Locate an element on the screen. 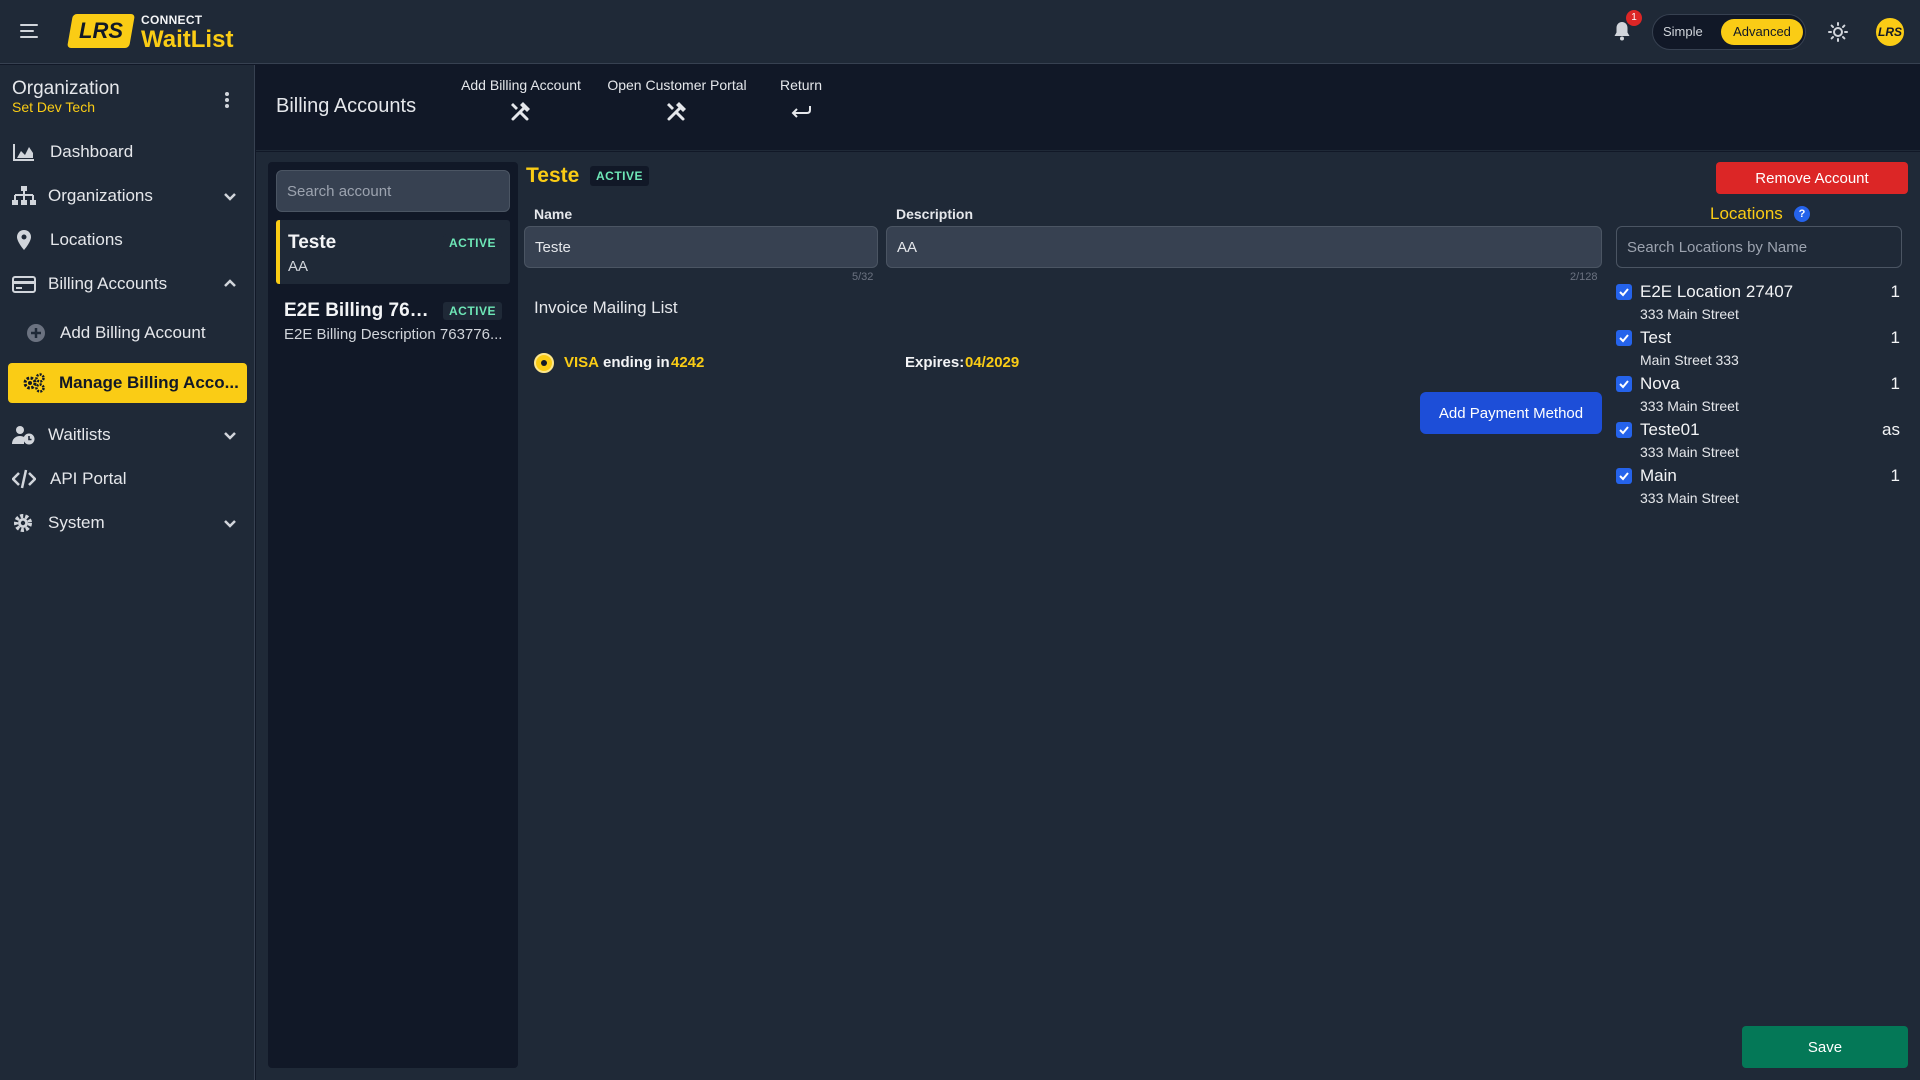  location-name: Nova is located at coordinates (1660, 383).